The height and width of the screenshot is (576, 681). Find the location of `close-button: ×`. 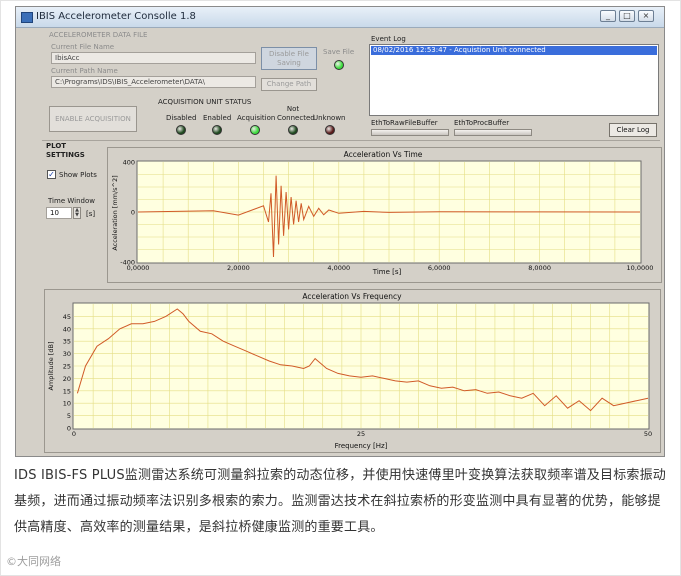

close-button: × is located at coordinates (646, 16).